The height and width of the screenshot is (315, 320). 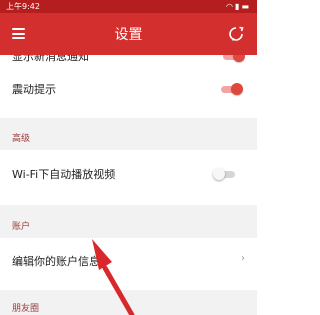 I want to click on status-icons: ◠▮▬, so click(x=238, y=6).